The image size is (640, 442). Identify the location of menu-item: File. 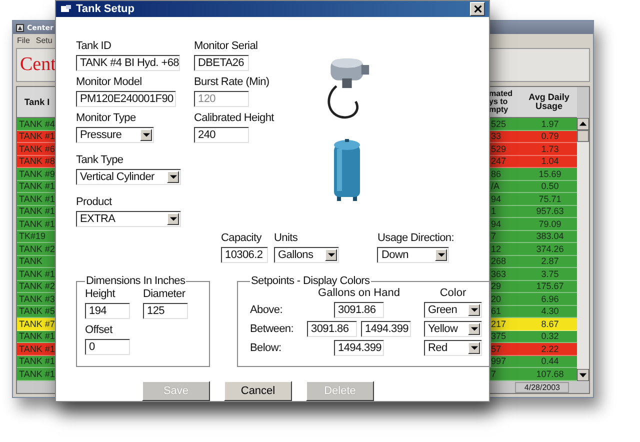
(23, 40).